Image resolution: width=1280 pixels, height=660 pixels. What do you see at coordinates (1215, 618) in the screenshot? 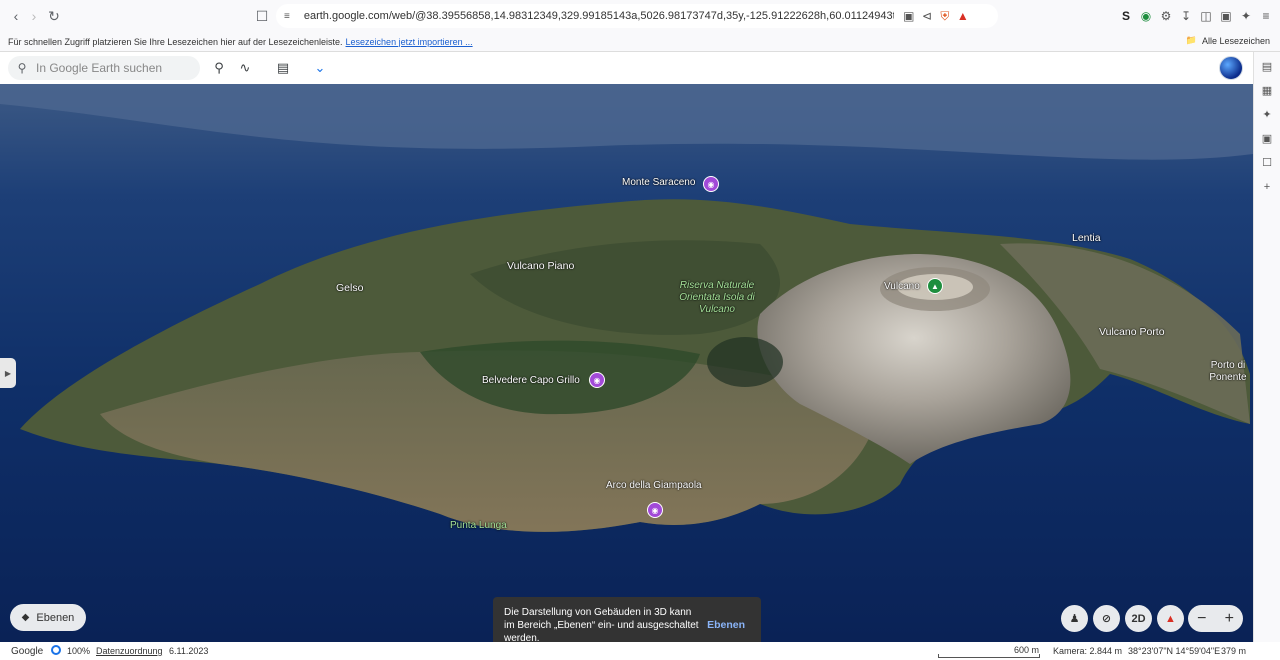
I see `zoom-control: − +` at bounding box center [1215, 618].